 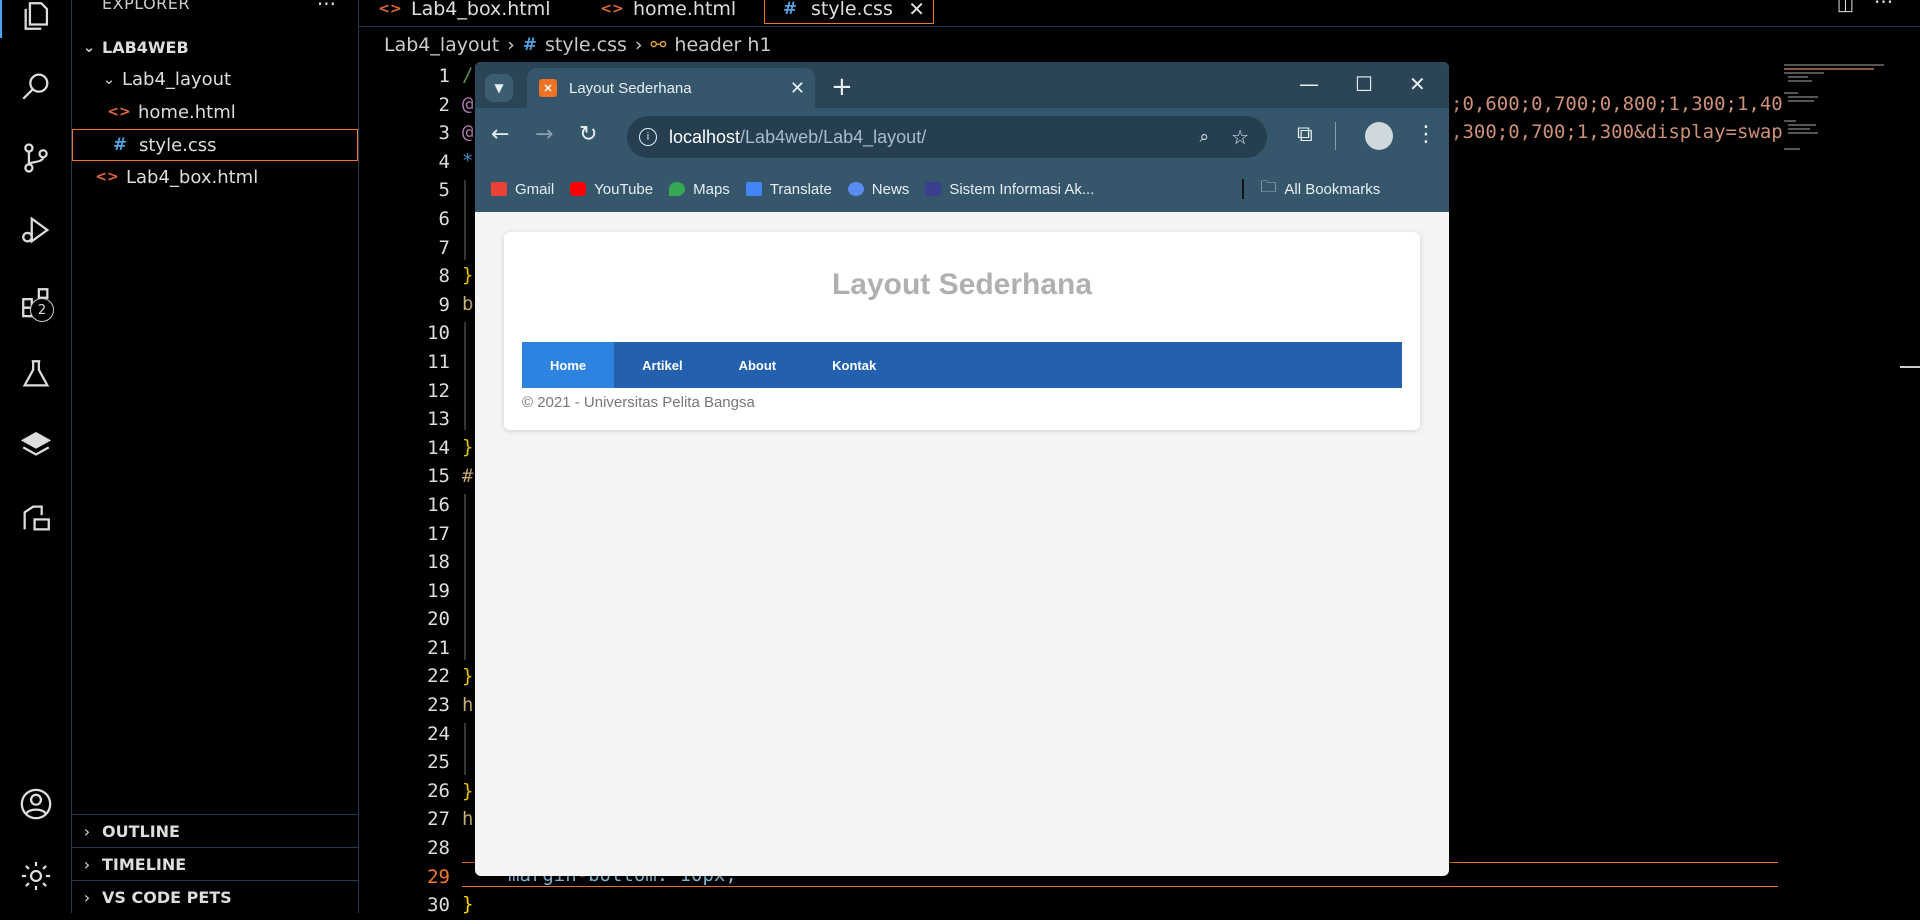 I want to click on maps-icon, so click(x=677, y=189).